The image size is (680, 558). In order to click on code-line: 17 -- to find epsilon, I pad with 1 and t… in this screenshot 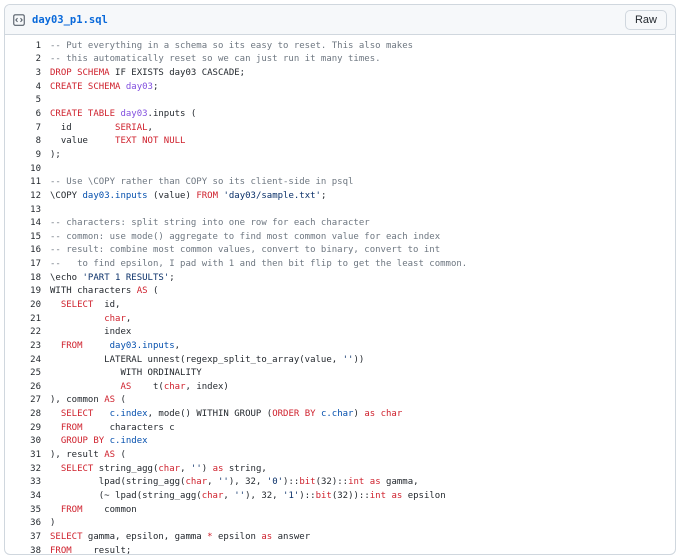, I will do `click(340, 264)`.